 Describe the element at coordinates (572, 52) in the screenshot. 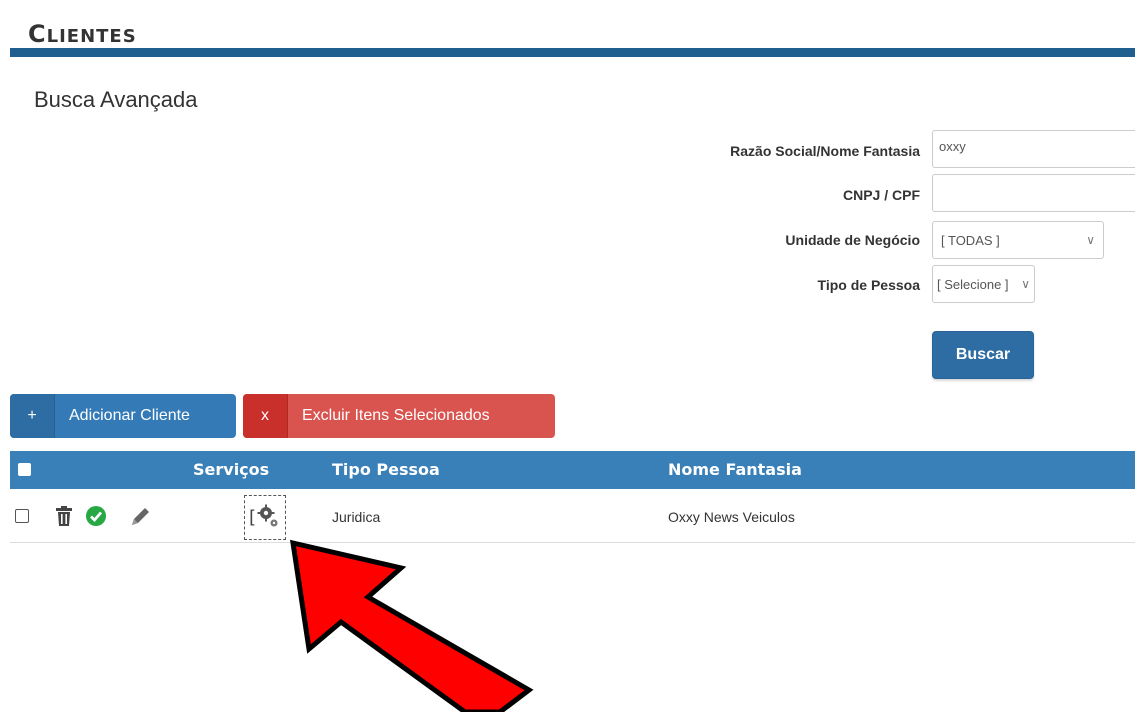

I see `title-divider` at that location.